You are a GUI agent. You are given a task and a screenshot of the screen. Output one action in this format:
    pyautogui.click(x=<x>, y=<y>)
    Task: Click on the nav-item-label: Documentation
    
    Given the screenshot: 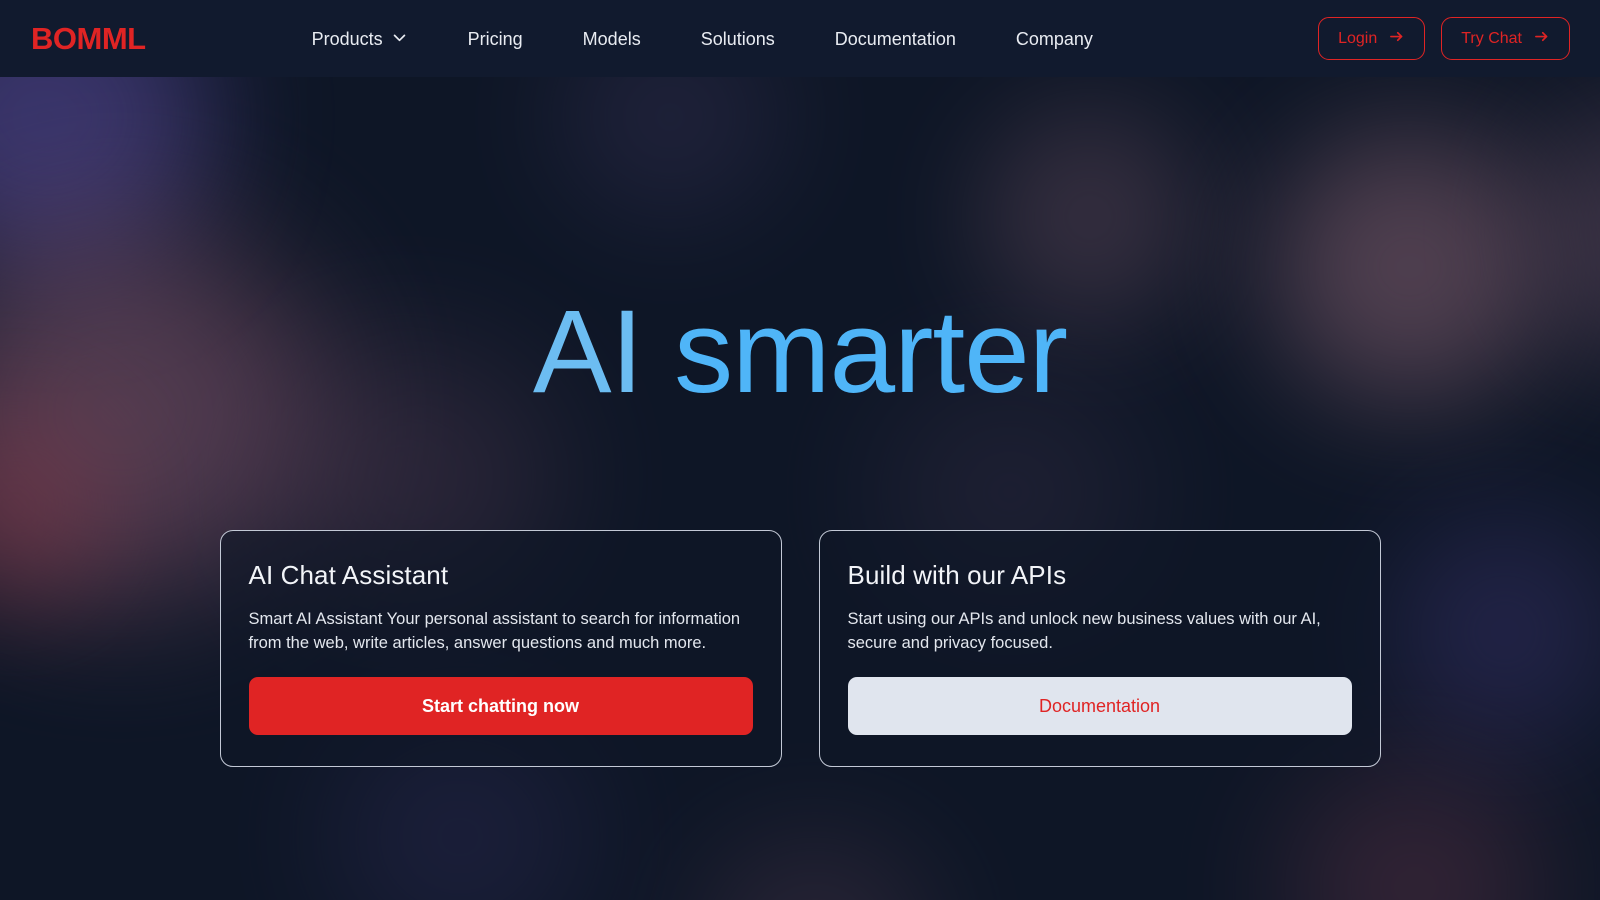 What is the action you would take?
    pyautogui.click(x=895, y=38)
    